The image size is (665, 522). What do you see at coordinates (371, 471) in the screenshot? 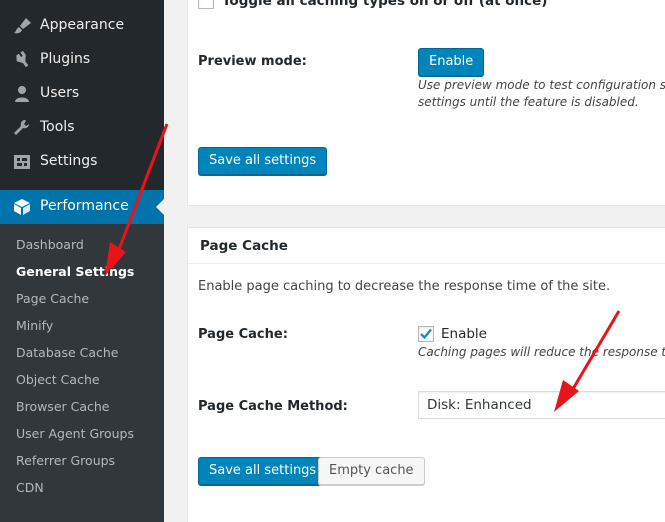
I see `empty-cache-button: Empty cache` at bounding box center [371, 471].